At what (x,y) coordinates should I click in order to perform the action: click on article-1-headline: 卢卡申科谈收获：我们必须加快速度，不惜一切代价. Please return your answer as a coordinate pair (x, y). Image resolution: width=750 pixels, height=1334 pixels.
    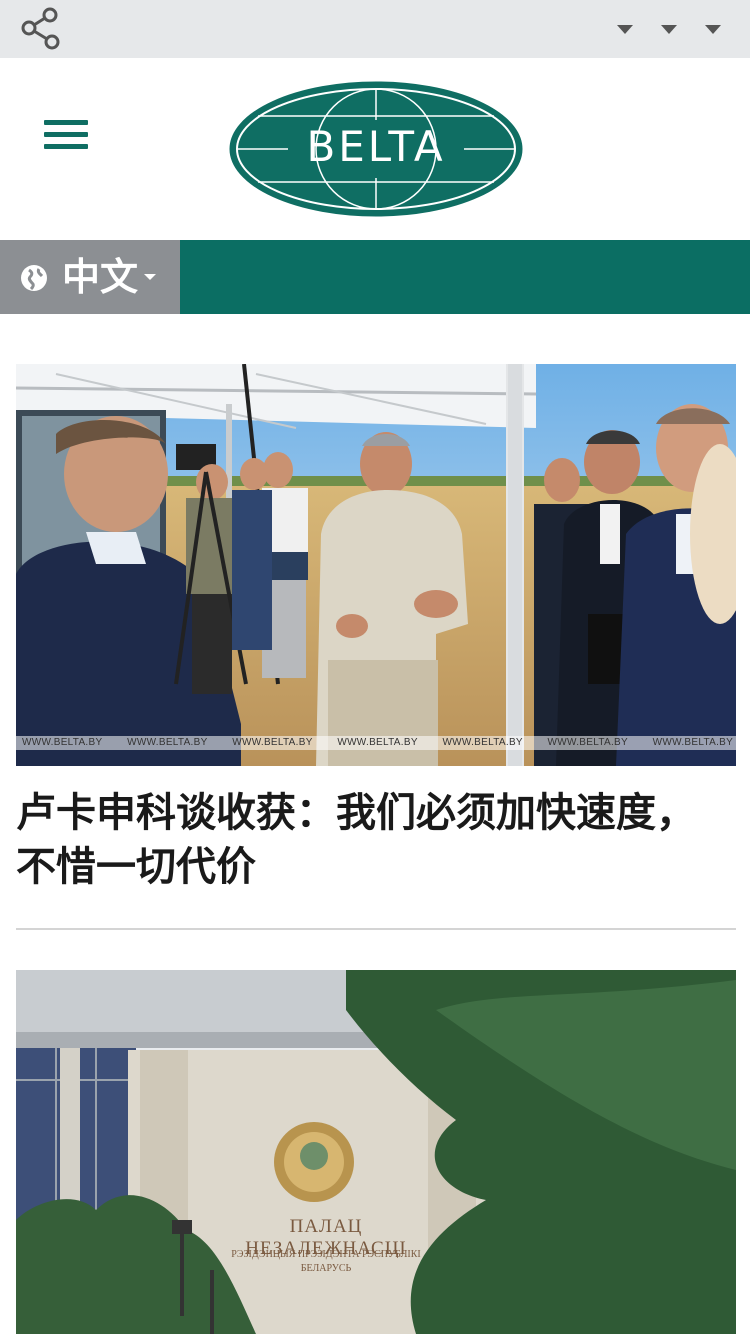
    Looking at the image, I should click on (361, 840).